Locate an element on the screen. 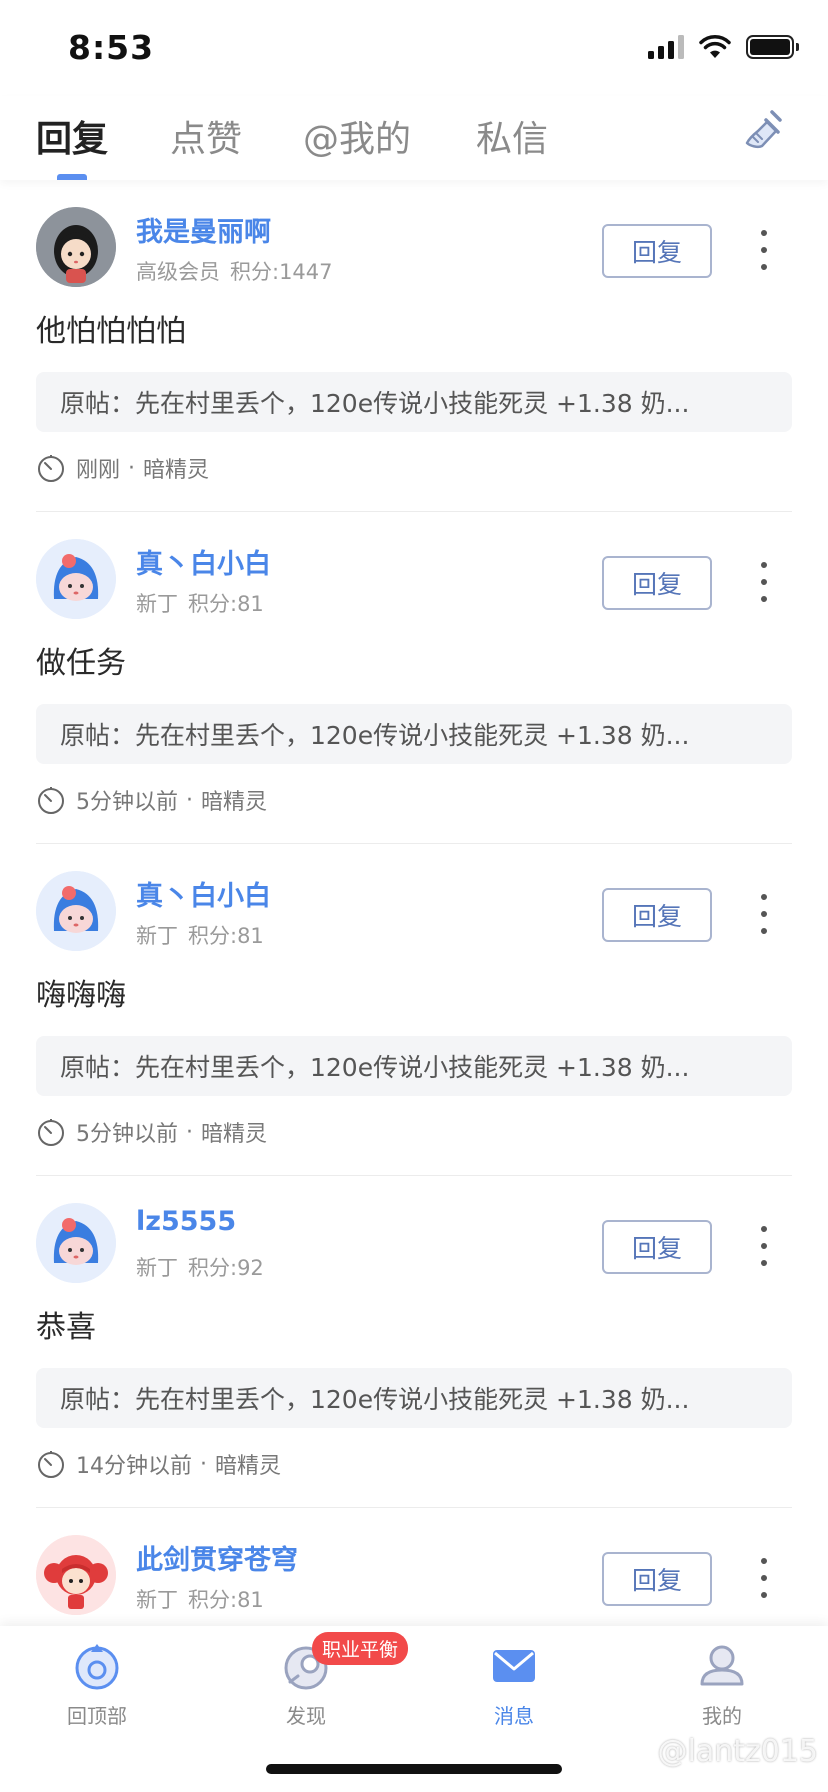 This screenshot has height=1792, width=828. nav-label: 消息 is located at coordinates (514, 1716).